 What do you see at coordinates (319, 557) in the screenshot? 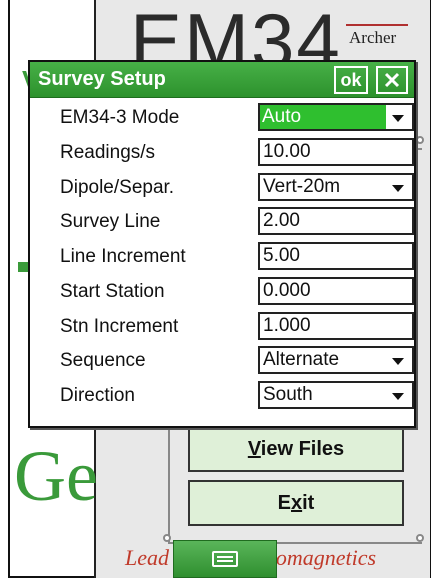
I see `tagline-right: tromagnetics` at bounding box center [319, 557].